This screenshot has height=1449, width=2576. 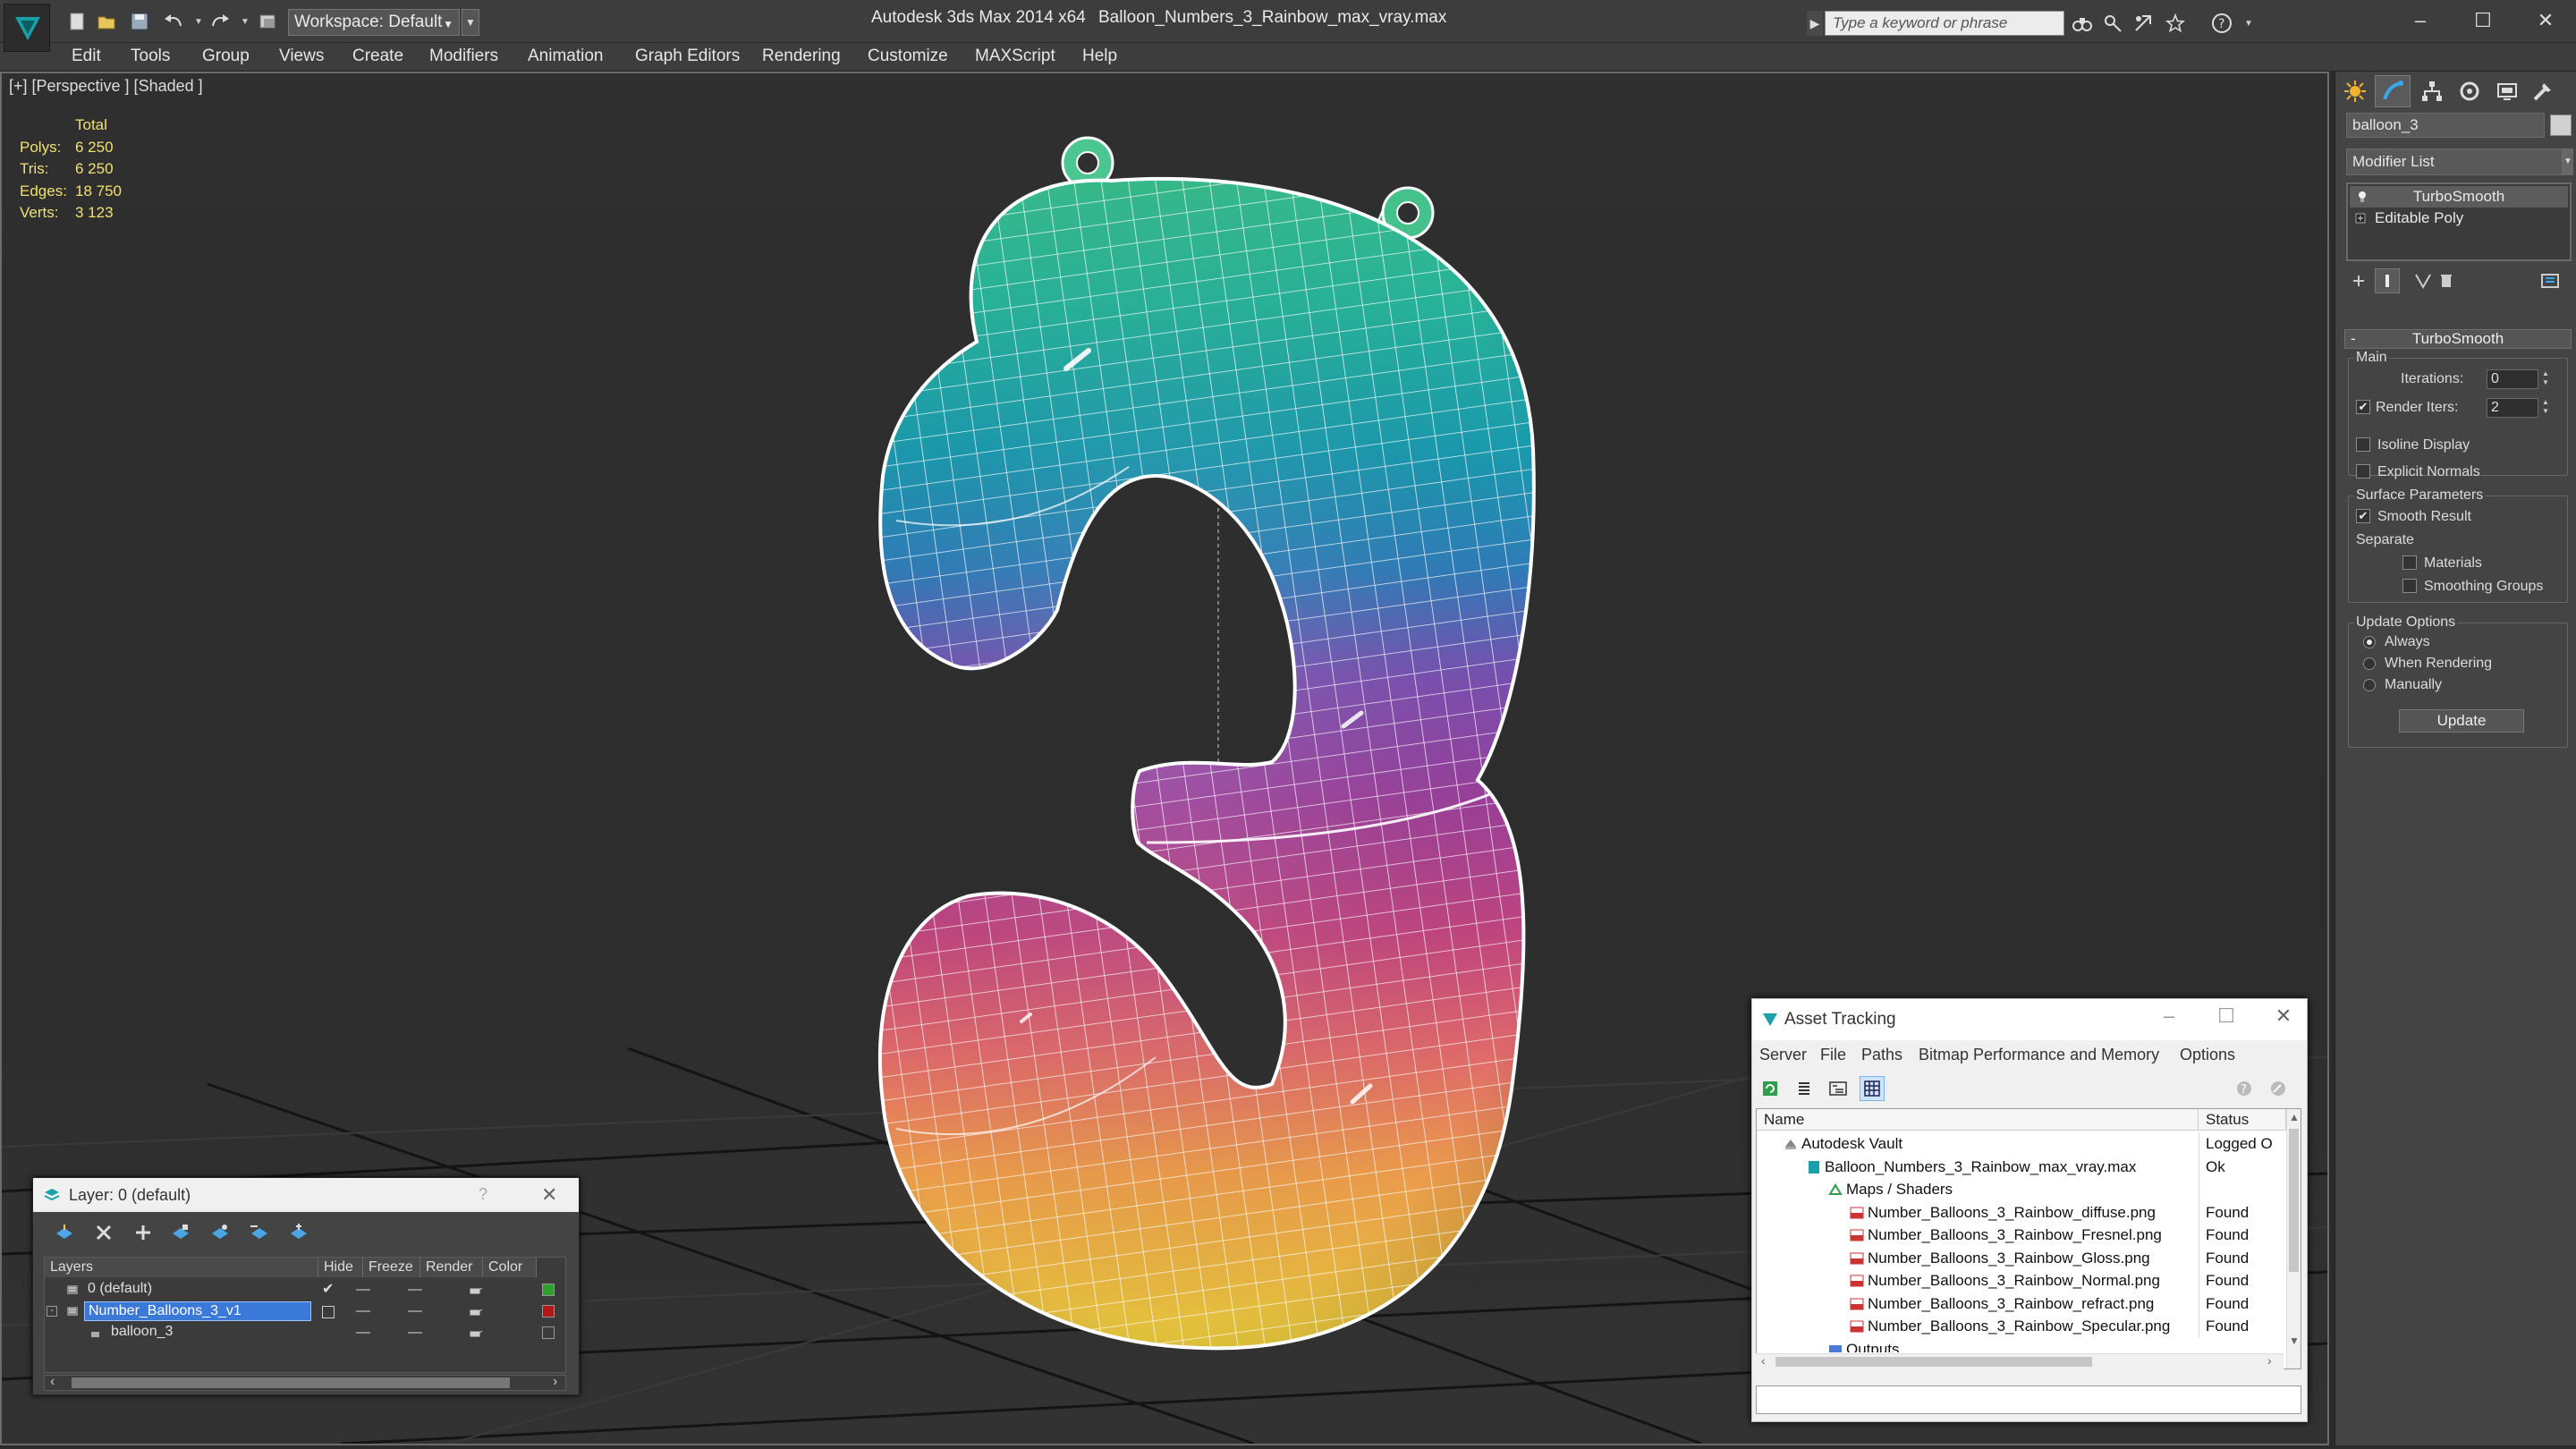 What do you see at coordinates (245, 21) in the screenshot?
I see `redo-dropdown-icon: ▼` at bounding box center [245, 21].